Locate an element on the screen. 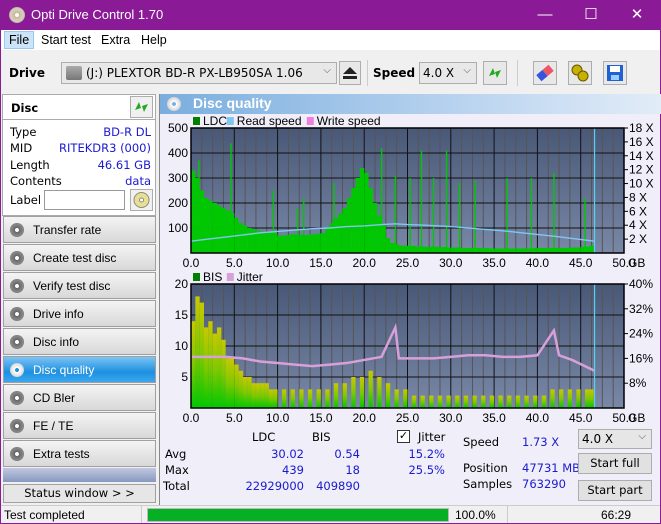 The width and height of the screenshot is (661, 524). menu-file: File is located at coordinates (19, 40).